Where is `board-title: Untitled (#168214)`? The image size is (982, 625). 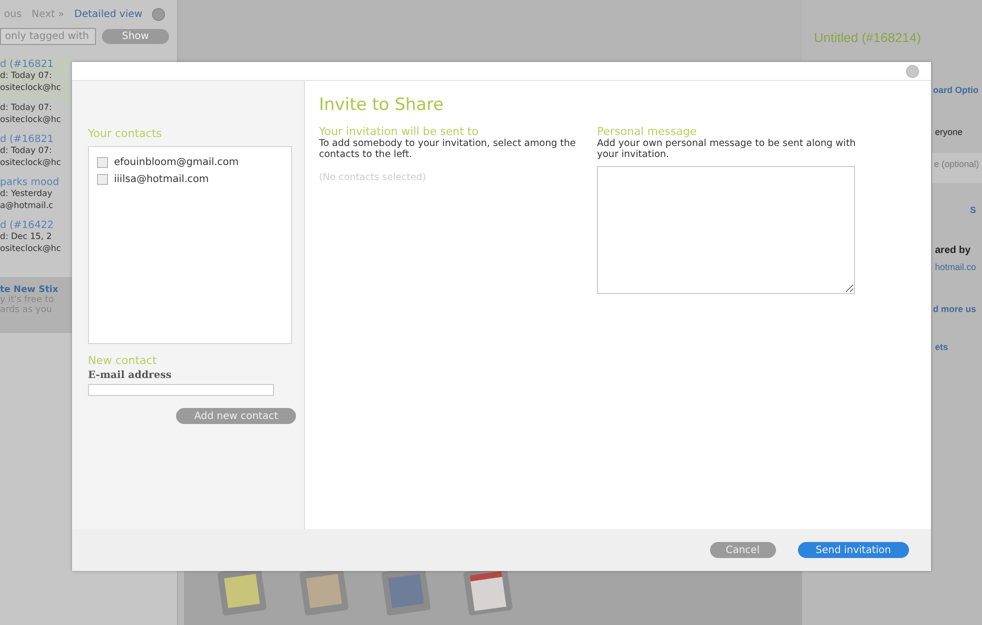
board-title: Untitled (#168214) is located at coordinates (867, 37).